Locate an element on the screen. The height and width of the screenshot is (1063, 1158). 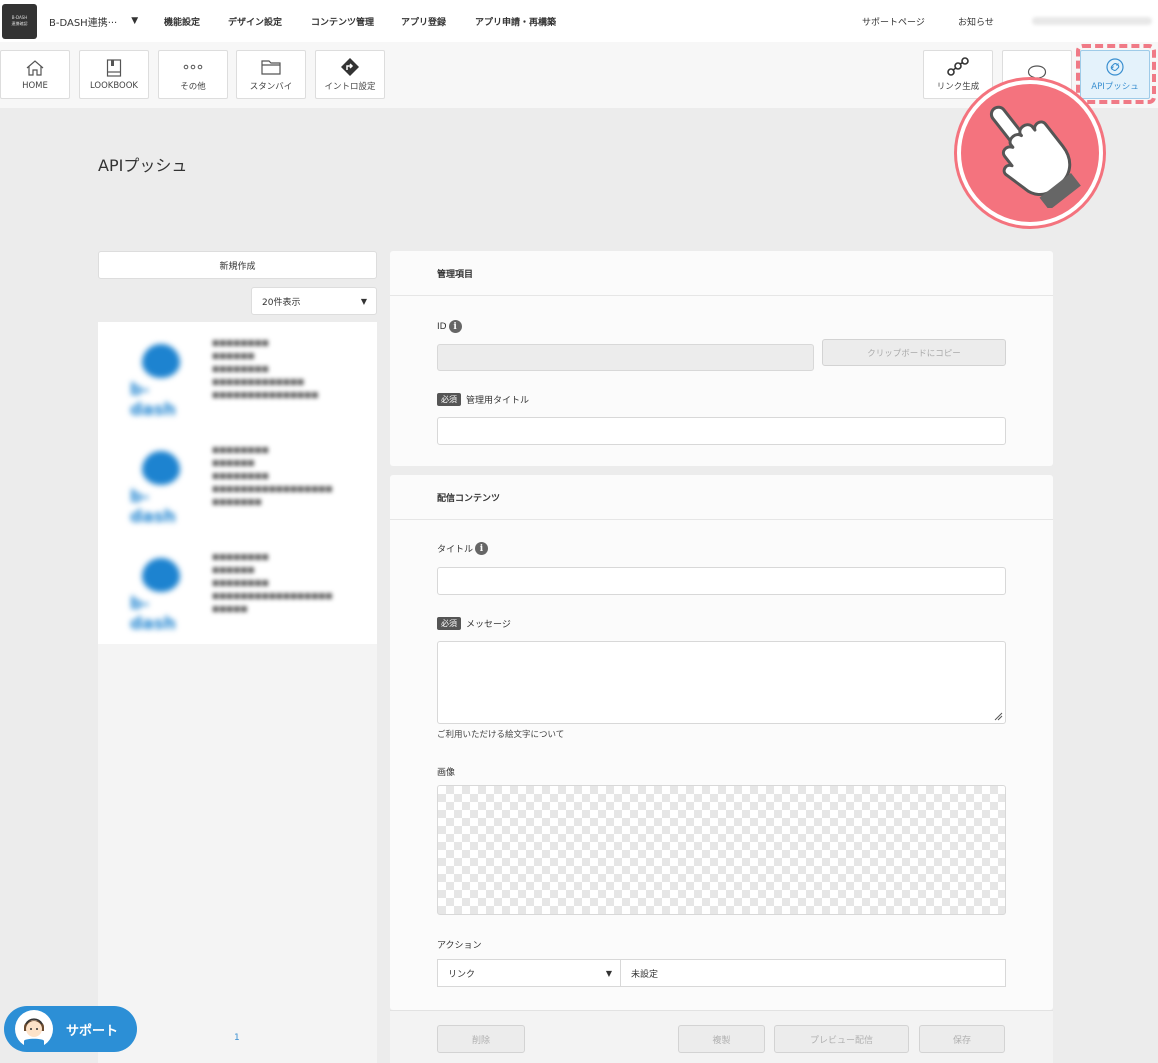
nav-app-application: アプリ申請・再構築 is located at coordinates (515, 21).